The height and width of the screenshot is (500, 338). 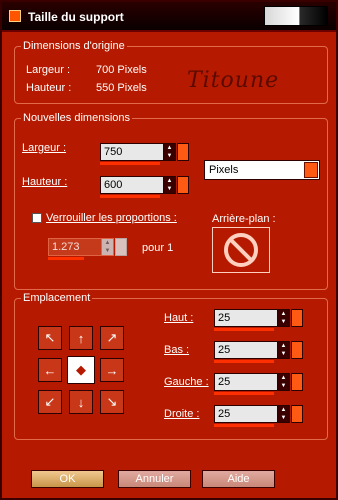 I want to click on bottom-arrows: ▲ ▼, so click(x=284, y=350).